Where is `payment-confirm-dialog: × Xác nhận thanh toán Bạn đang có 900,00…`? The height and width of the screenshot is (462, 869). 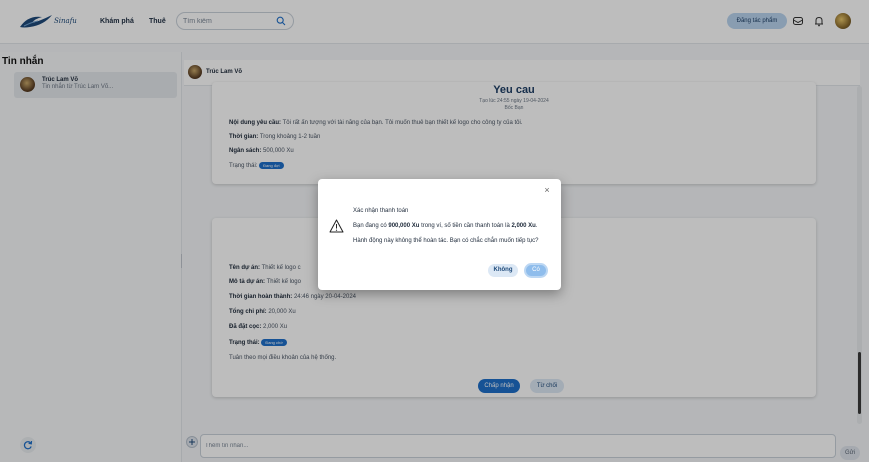
payment-confirm-dialog: × Xác nhận thanh toán Bạn đang có 900,00… is located at coordinates (439, 234).